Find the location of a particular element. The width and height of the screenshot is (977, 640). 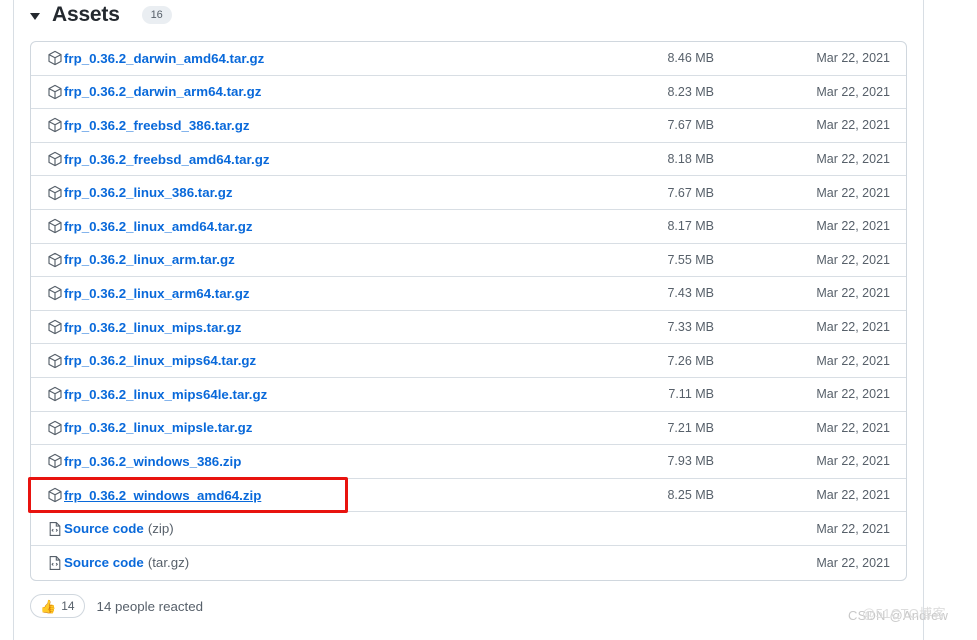

watermark-primary: @51CTO博客 is located at coordinates (904, 613).